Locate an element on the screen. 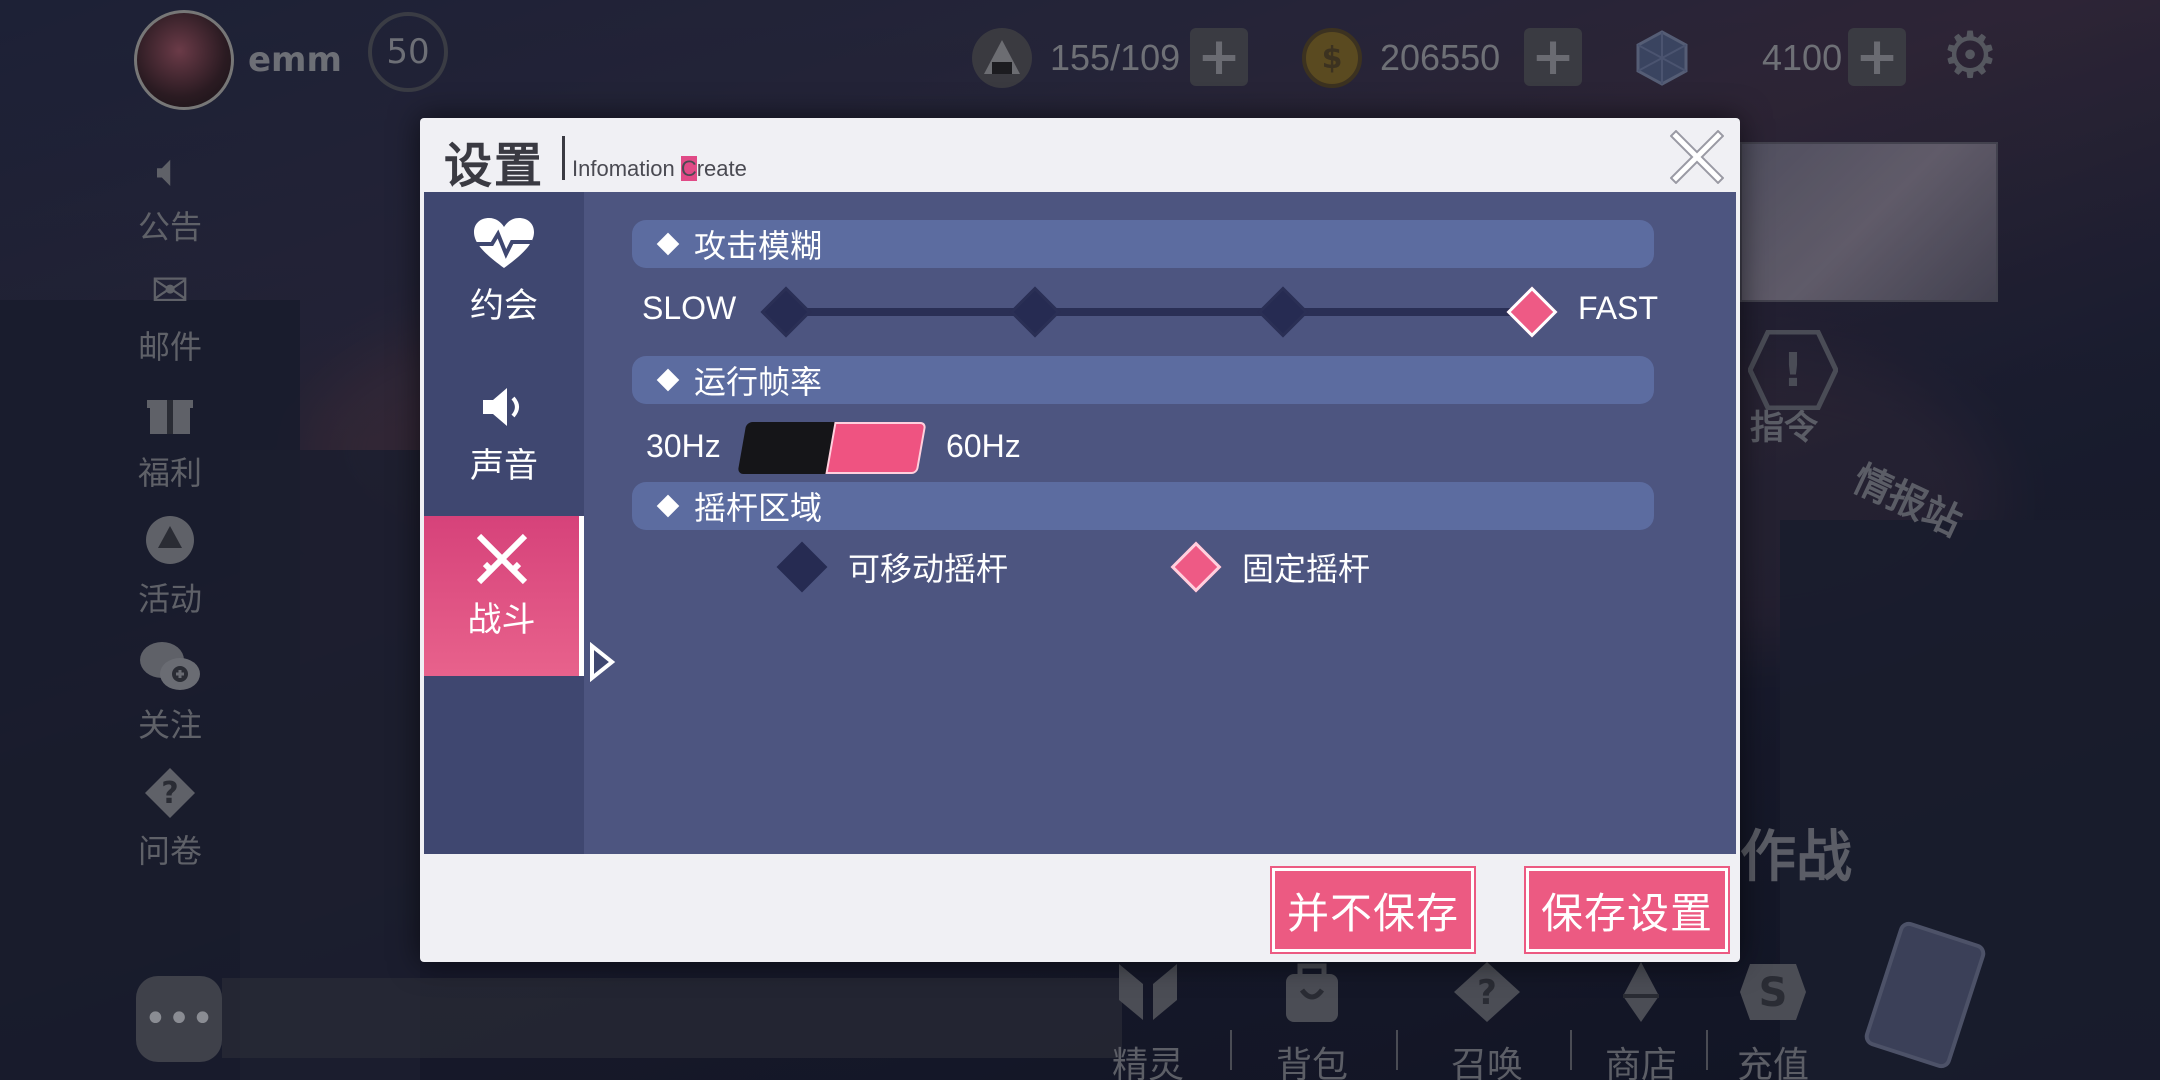  discard-button: 并不保存 is located at coordinates (1373, 910).